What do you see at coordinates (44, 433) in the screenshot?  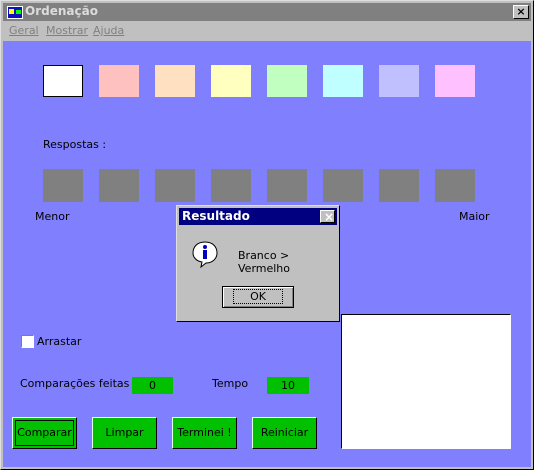 I see `compare-button: Comparar` at bounding box center [44, 433].